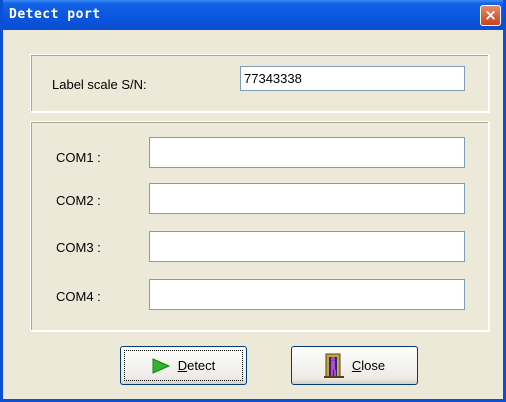 Image resolution: width=506 pixels, height=402 pixels. What do you see at coordinates (307, 246) in the screenshot?
I see `com3-field` at bounding box center [307, 246].